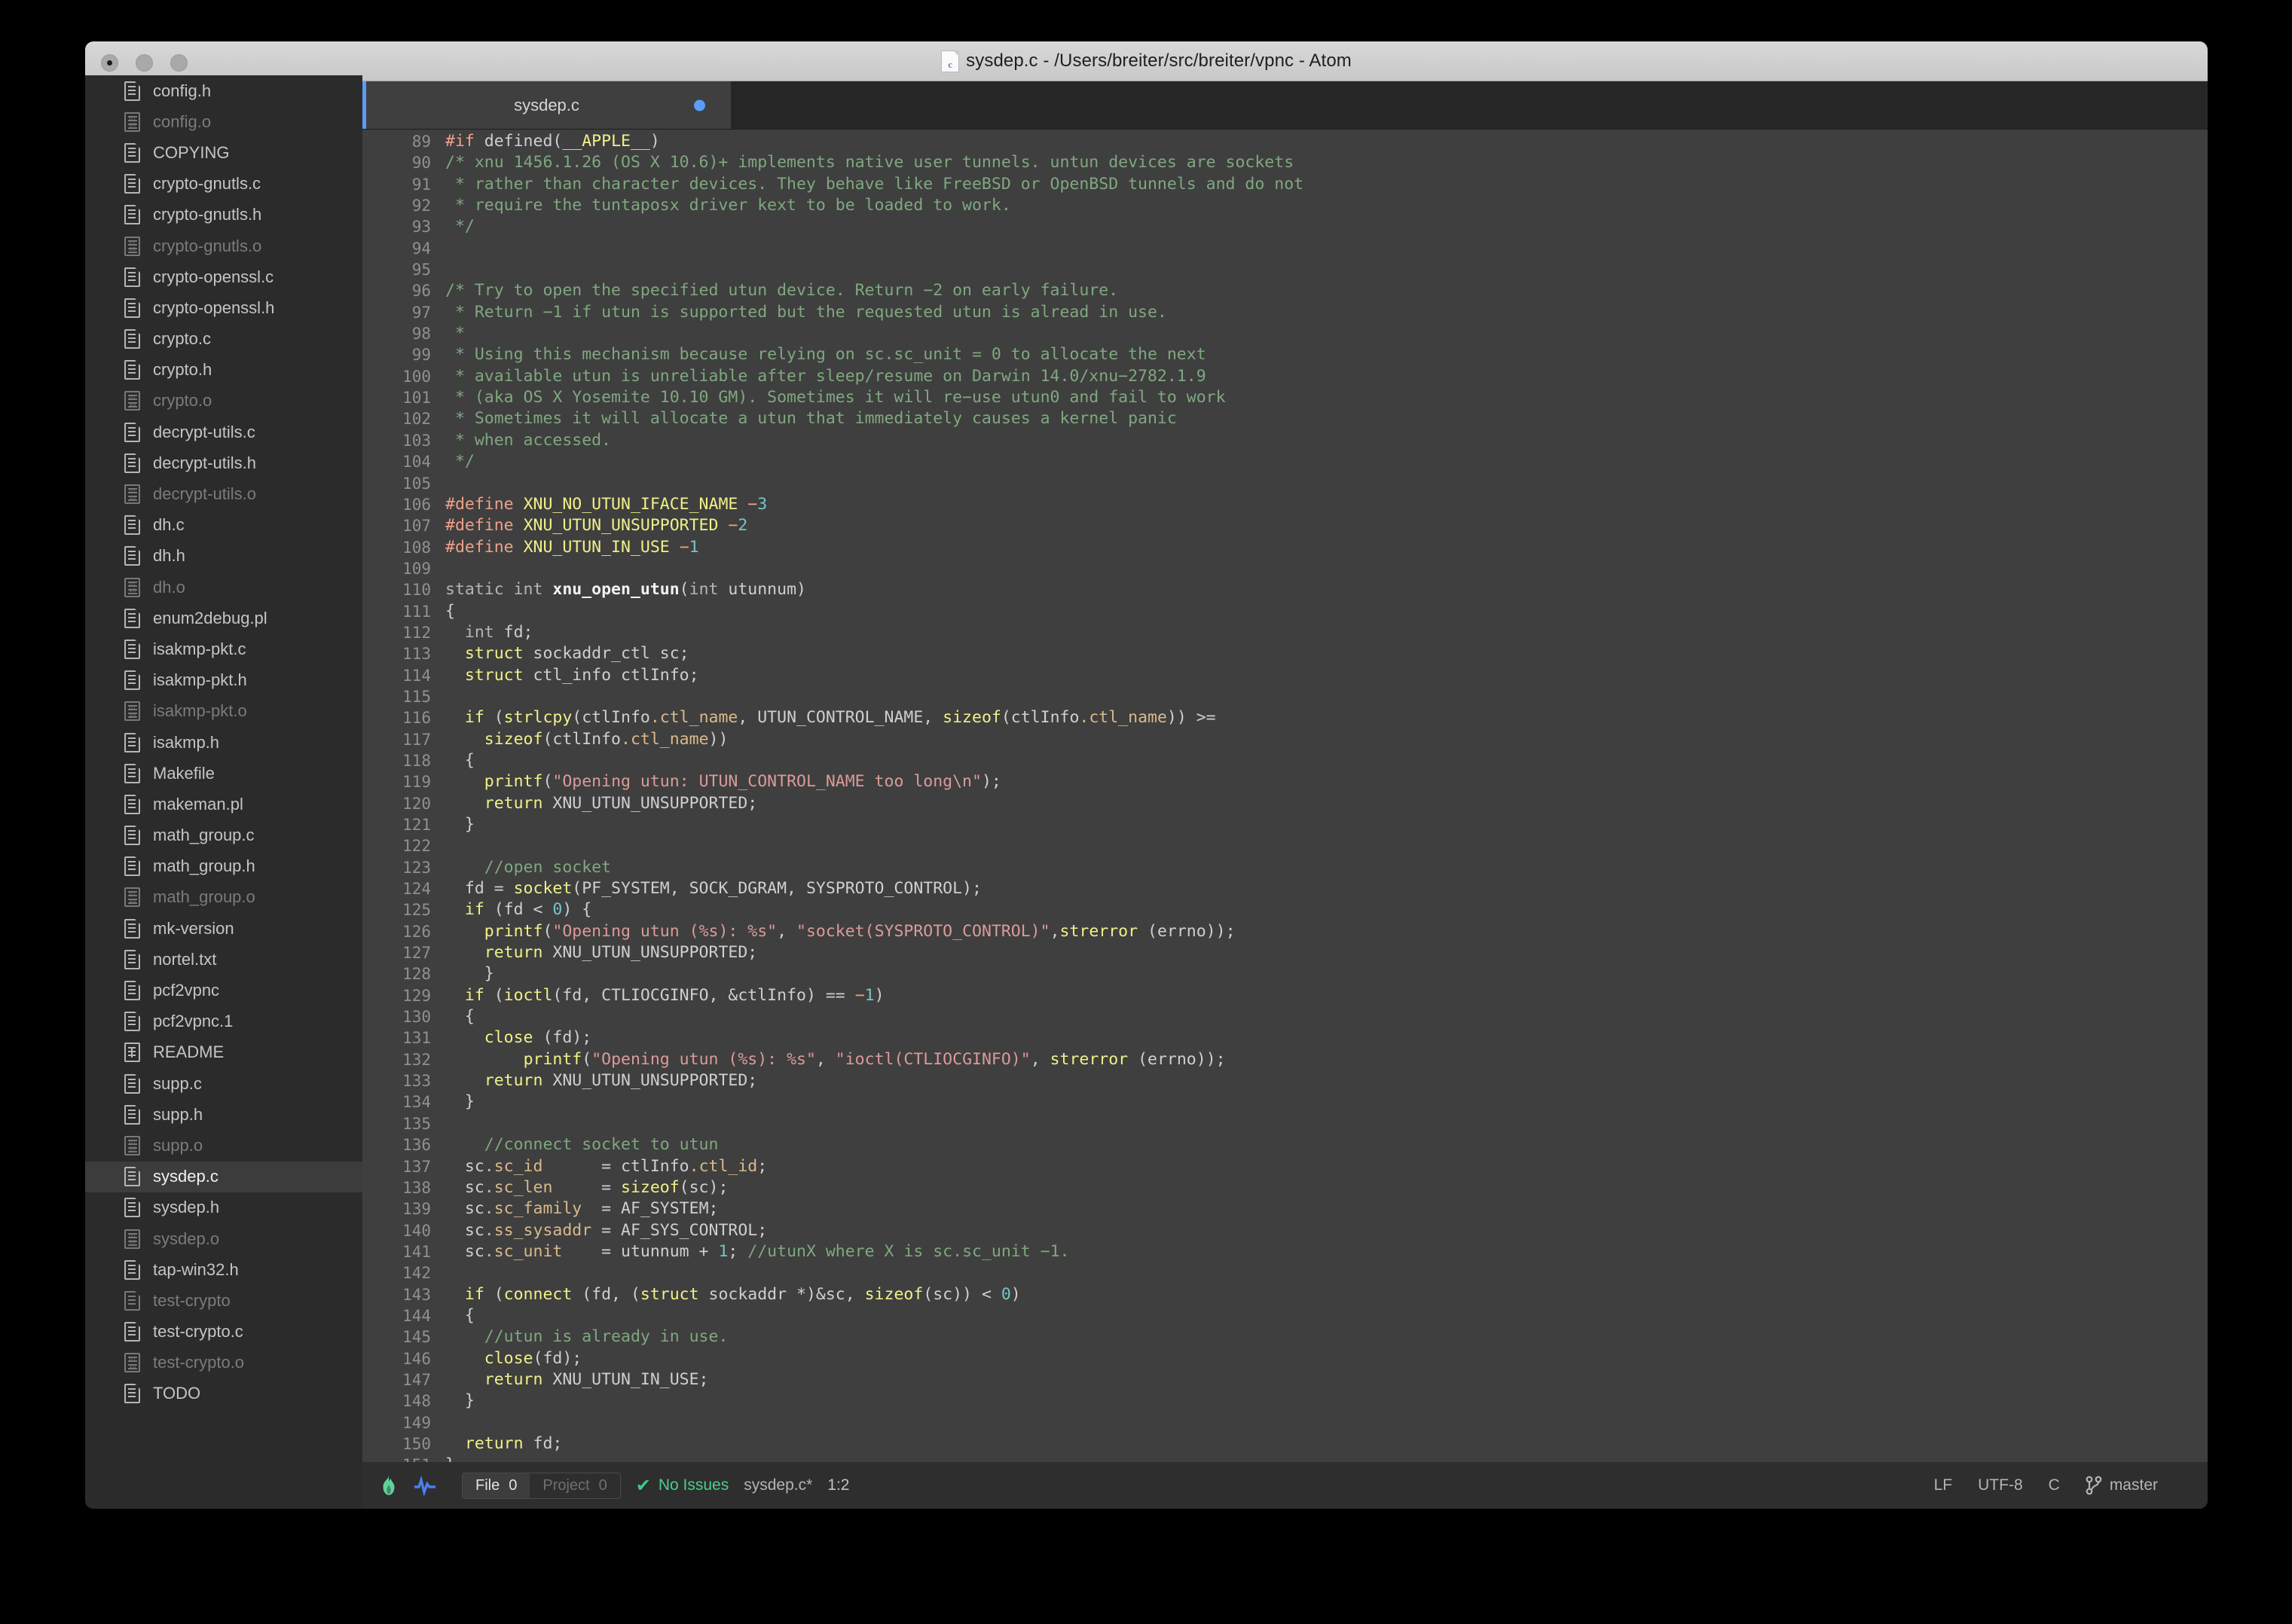 This screenshot has height=1624, width=2292. I want to click on code-content: //open socket, so click(528, 867).